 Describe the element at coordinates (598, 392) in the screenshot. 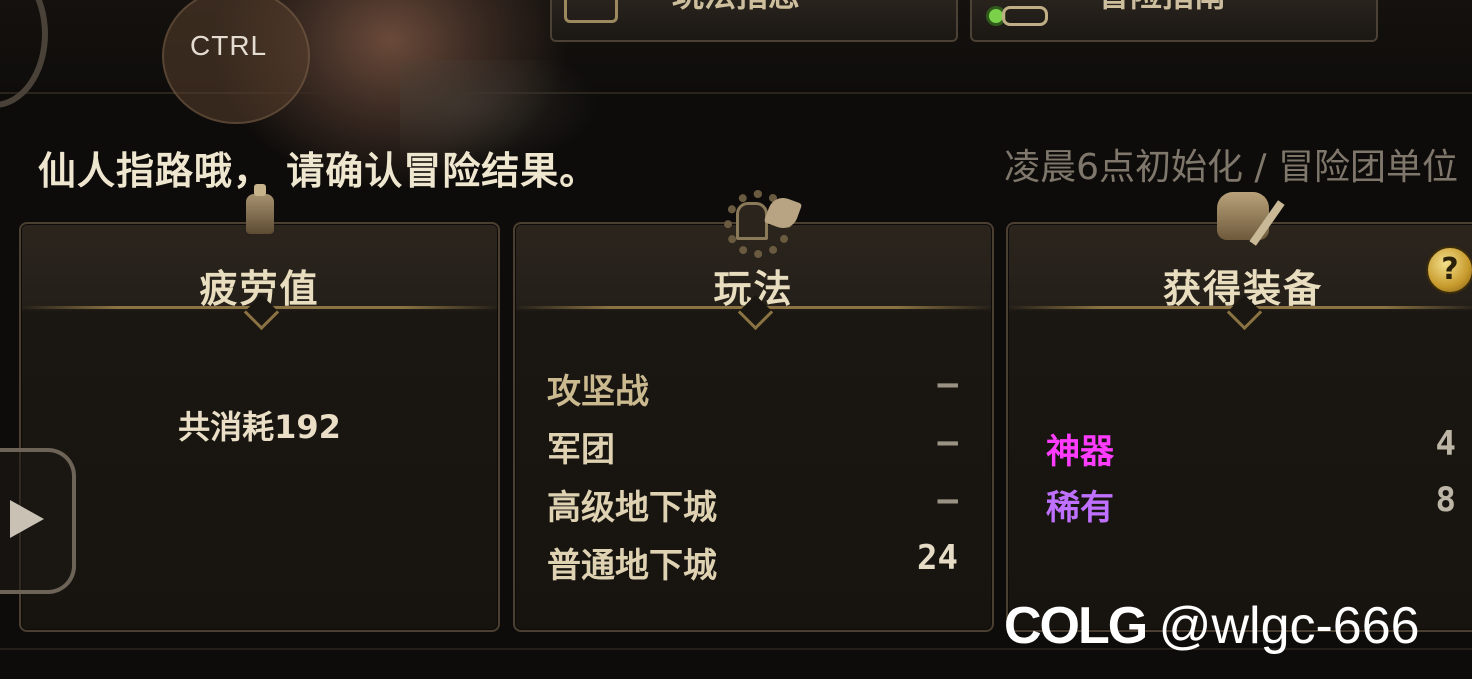

I see `mode-name: 攻坚战` at that location.